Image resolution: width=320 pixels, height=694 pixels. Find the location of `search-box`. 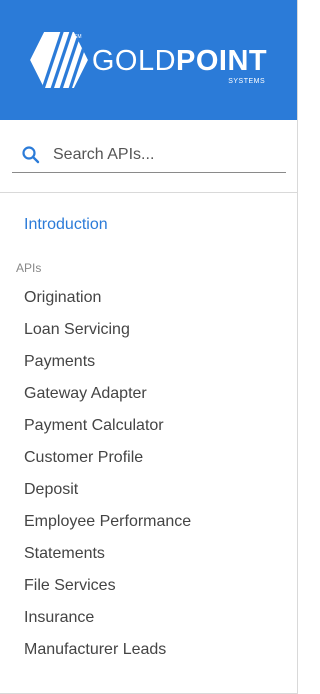

search-box is located at coordinates (149, 155).